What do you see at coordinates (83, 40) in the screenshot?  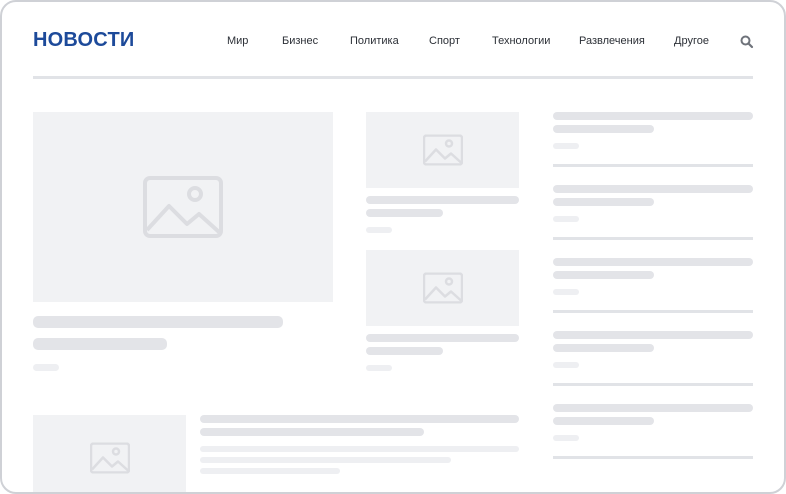 I see `site-logo: НОВОСТИ` at bounding box center [83, 40].